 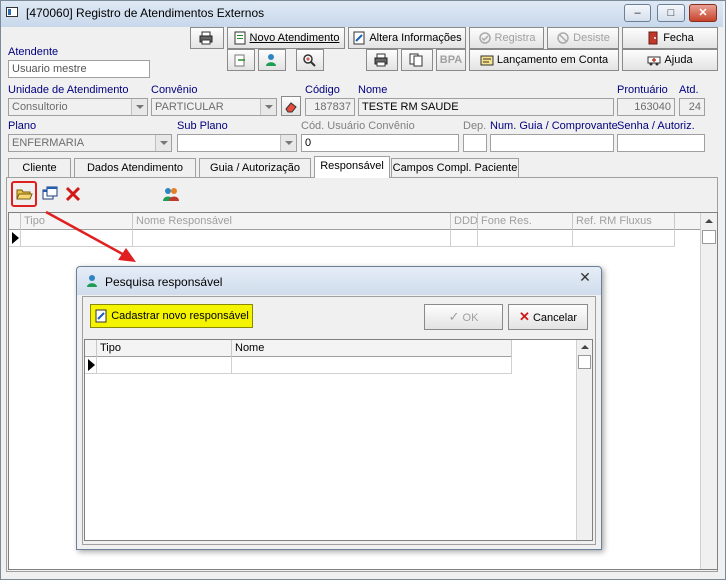 I want to click on eraser-button, so click(x=291, y=106).